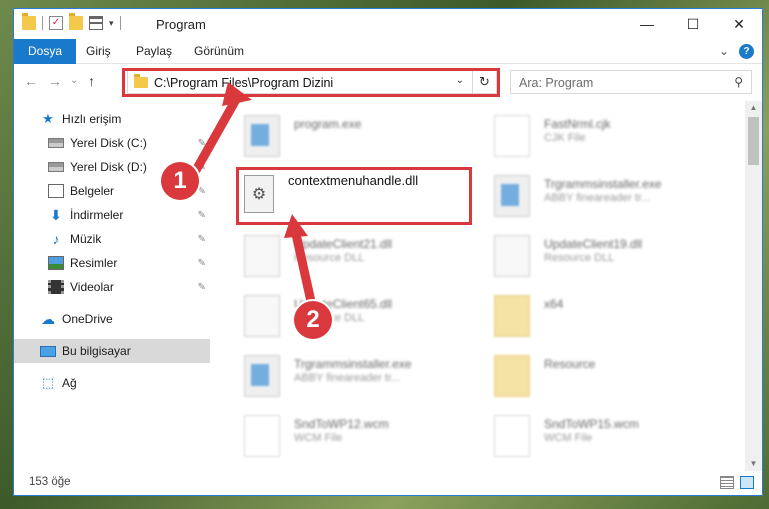 The height and width of the screenshot is (509, 769). Describe the element at coordinates (96, 351) in the screenshot. I see `sidebar-item-label: Bu bilgisayar` at that location.